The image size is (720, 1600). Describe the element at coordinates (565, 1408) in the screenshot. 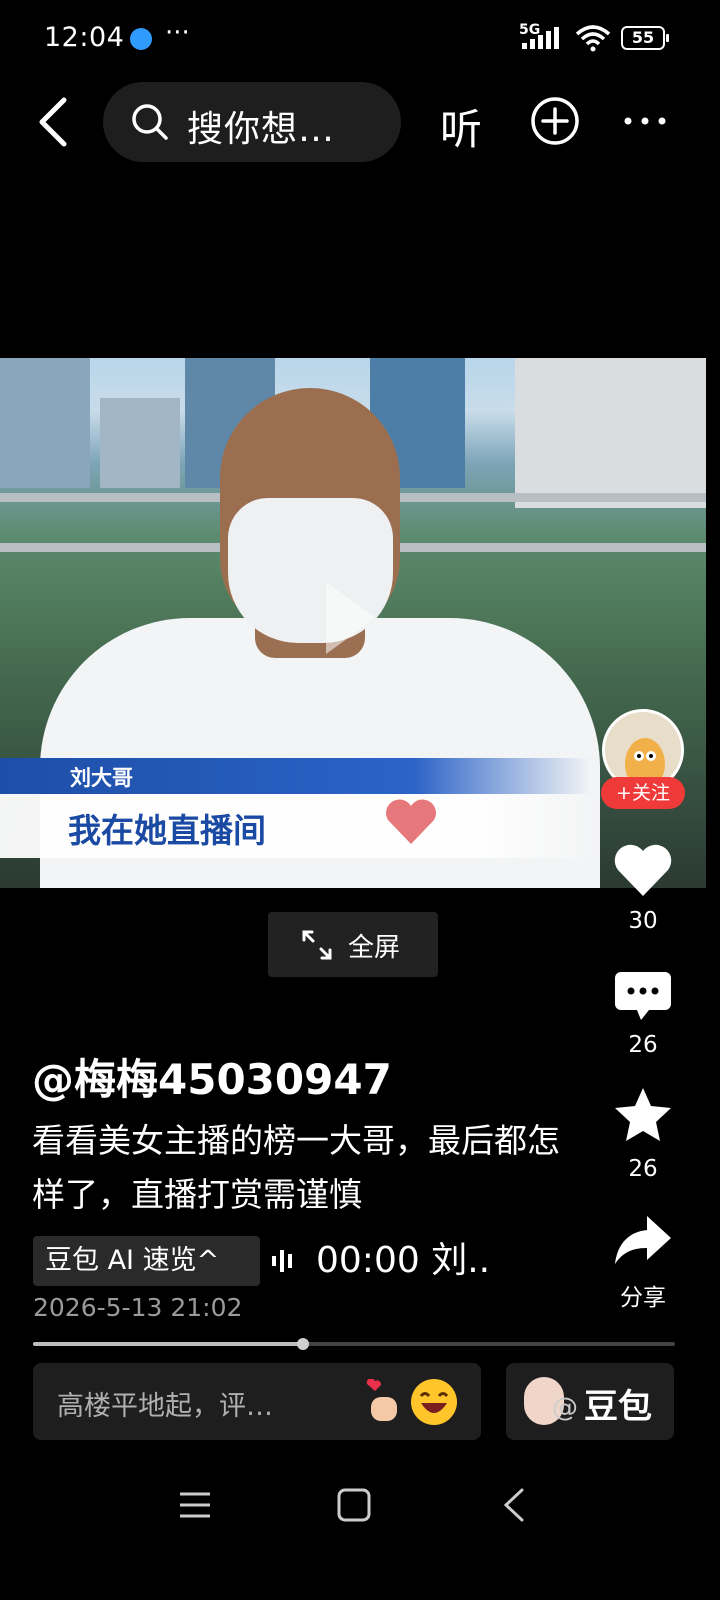

I see `doubao-at-symbol: @` at that location.